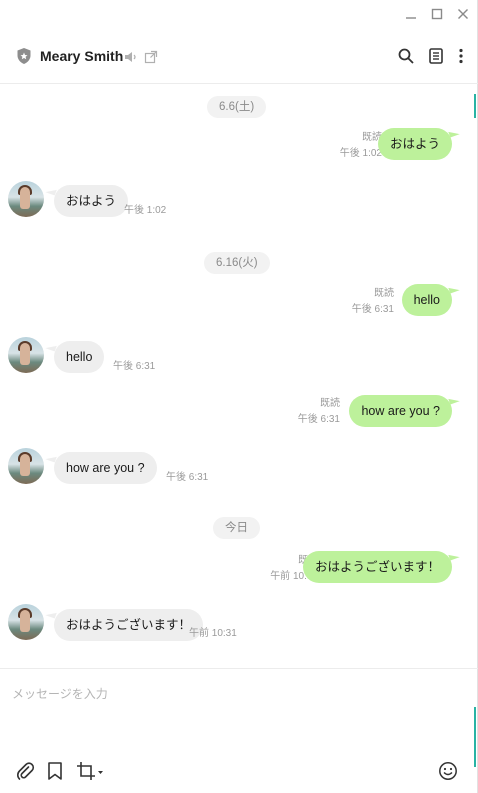  I want to click on my-message-bubble: how are you ?, so click(400, 411).